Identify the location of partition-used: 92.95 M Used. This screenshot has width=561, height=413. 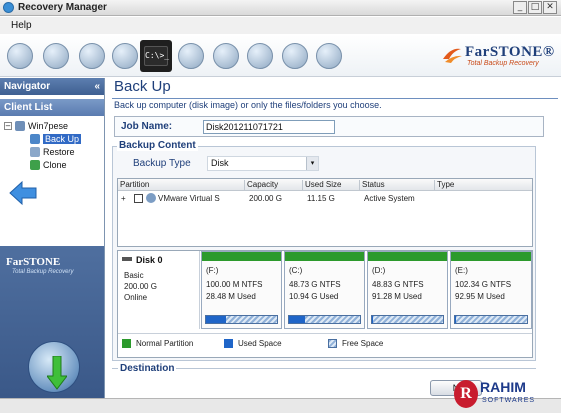
(480, 296).